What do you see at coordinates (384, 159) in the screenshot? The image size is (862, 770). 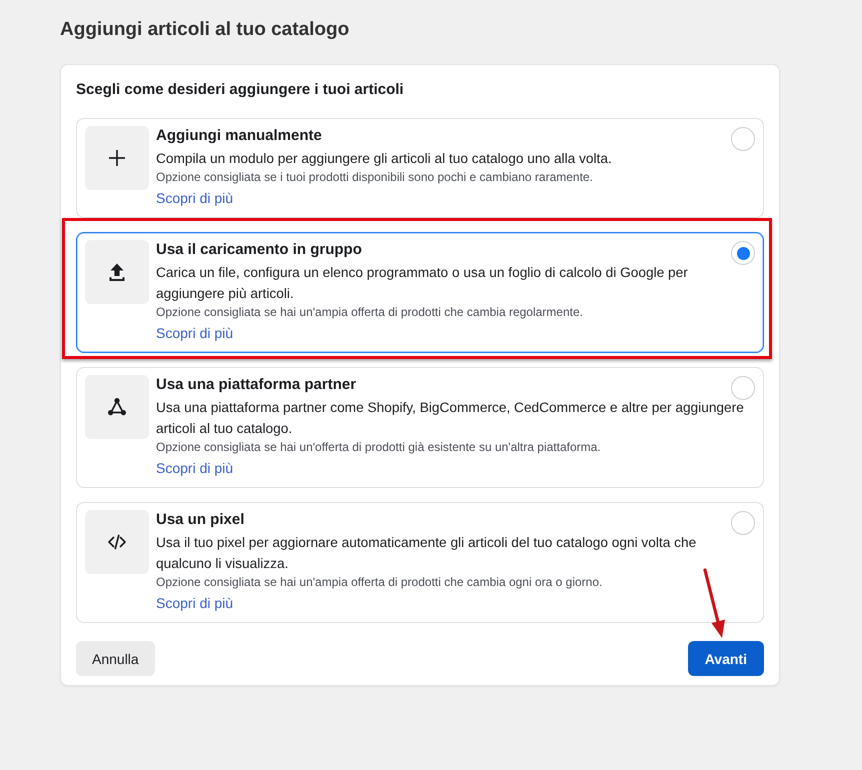 I see `option-description: Compila un modulo per aggiungere gli articoli al tuo catalogo uno alla volta.` at bounding box center [384, 159].